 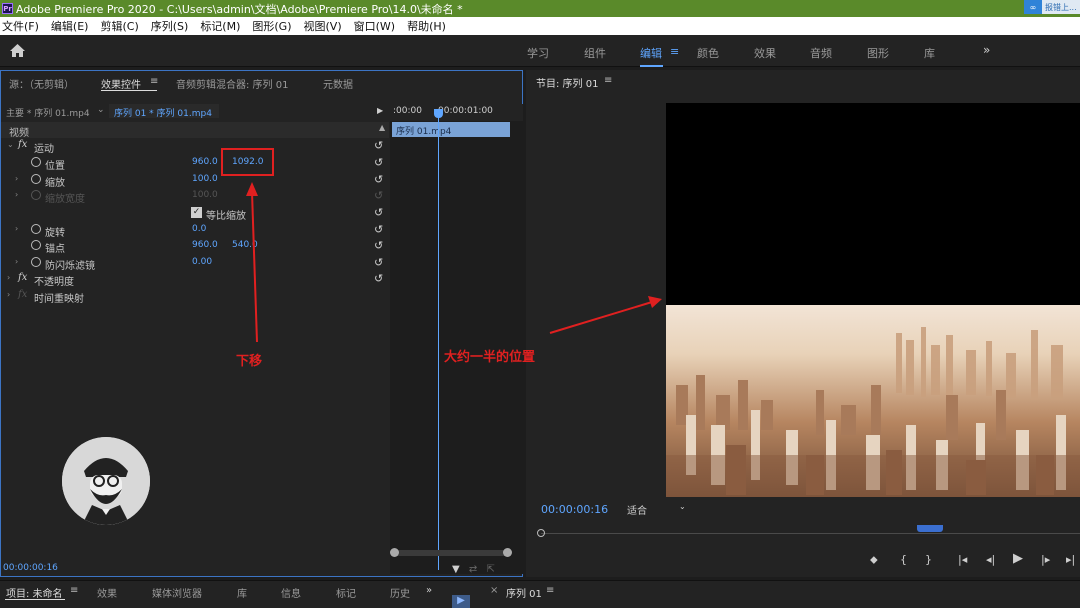 What do you see at coordinates (651, 53) in the screenshot?
I see `workspace-editing: 编辑` at bounding box center [651, 53].